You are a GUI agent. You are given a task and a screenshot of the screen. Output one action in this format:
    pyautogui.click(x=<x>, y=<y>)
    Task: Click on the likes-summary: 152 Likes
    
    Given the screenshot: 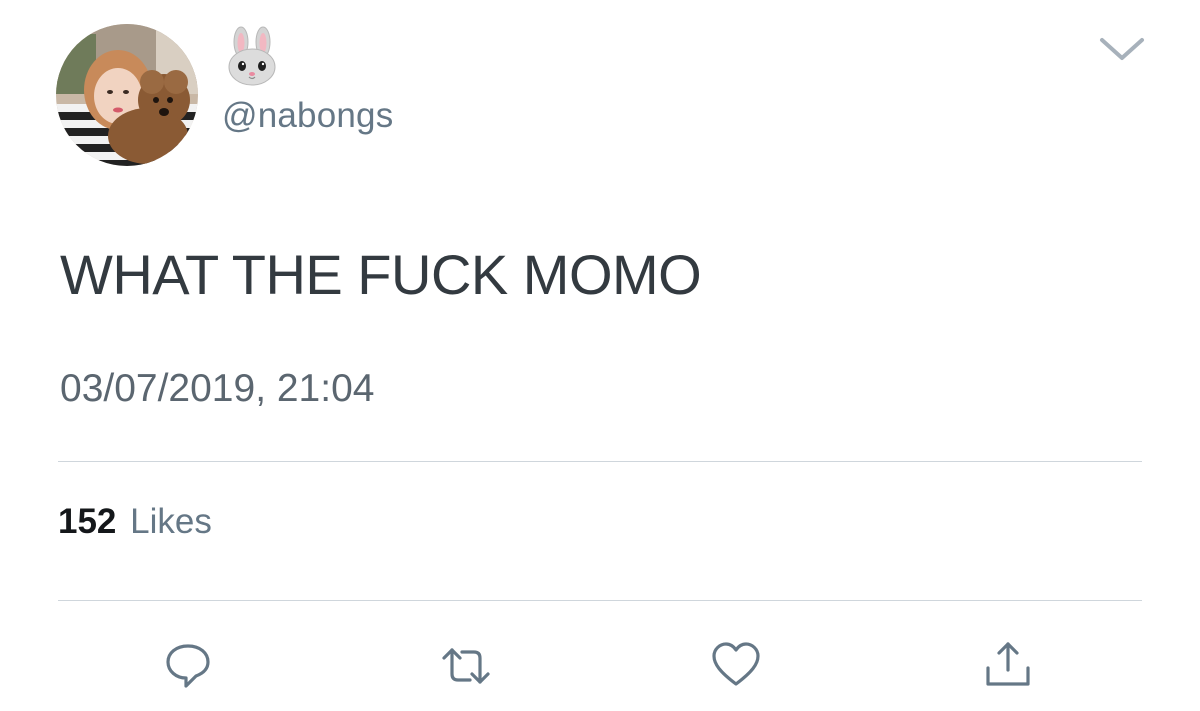 What is the action you would take?
    pyautogui.click(x=135, y=522)
    